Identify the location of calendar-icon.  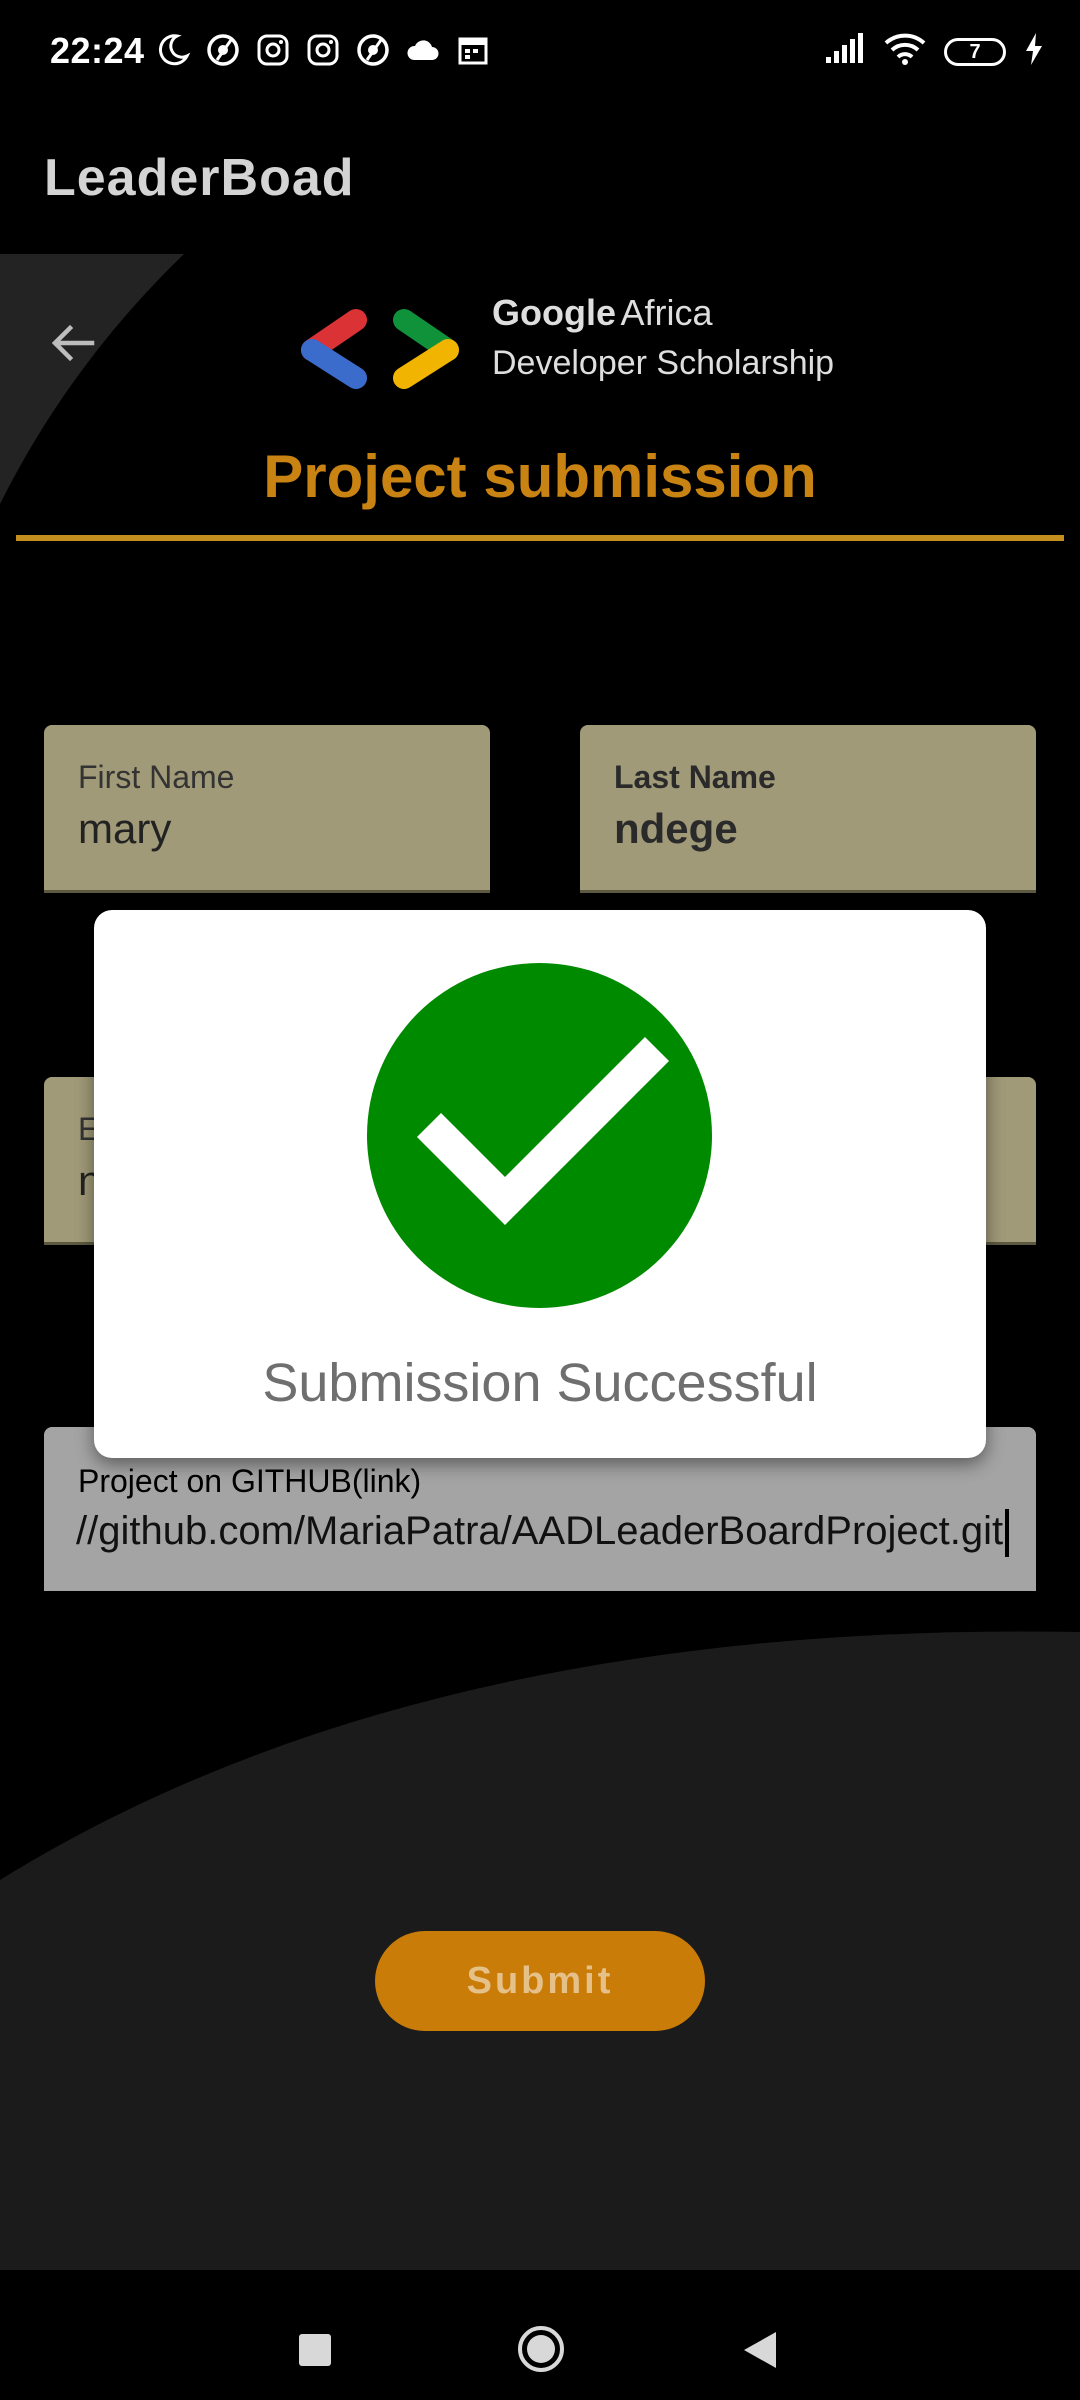
(473, 50).